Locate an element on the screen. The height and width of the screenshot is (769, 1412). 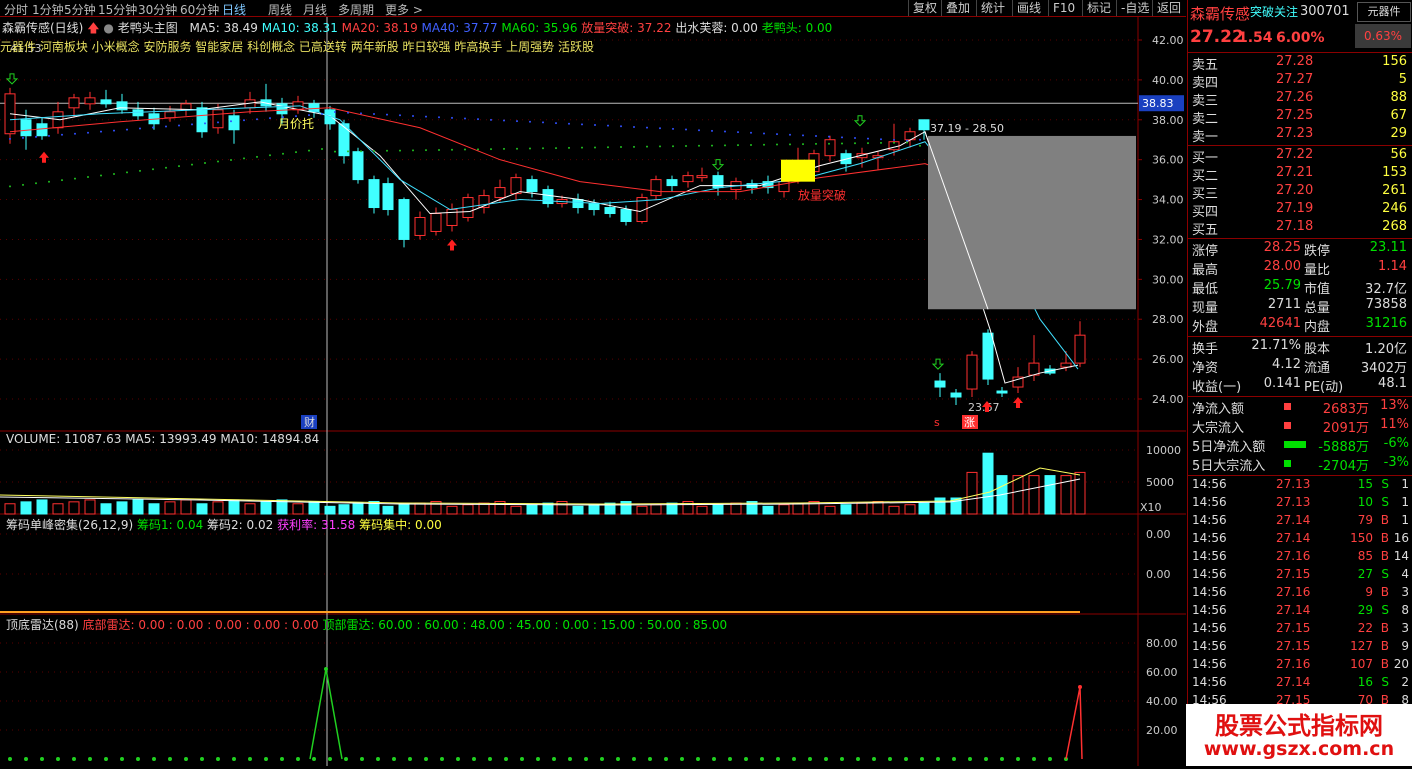
volume-ma10: MA10: 14894.84 is located at coordinates (270, 439).